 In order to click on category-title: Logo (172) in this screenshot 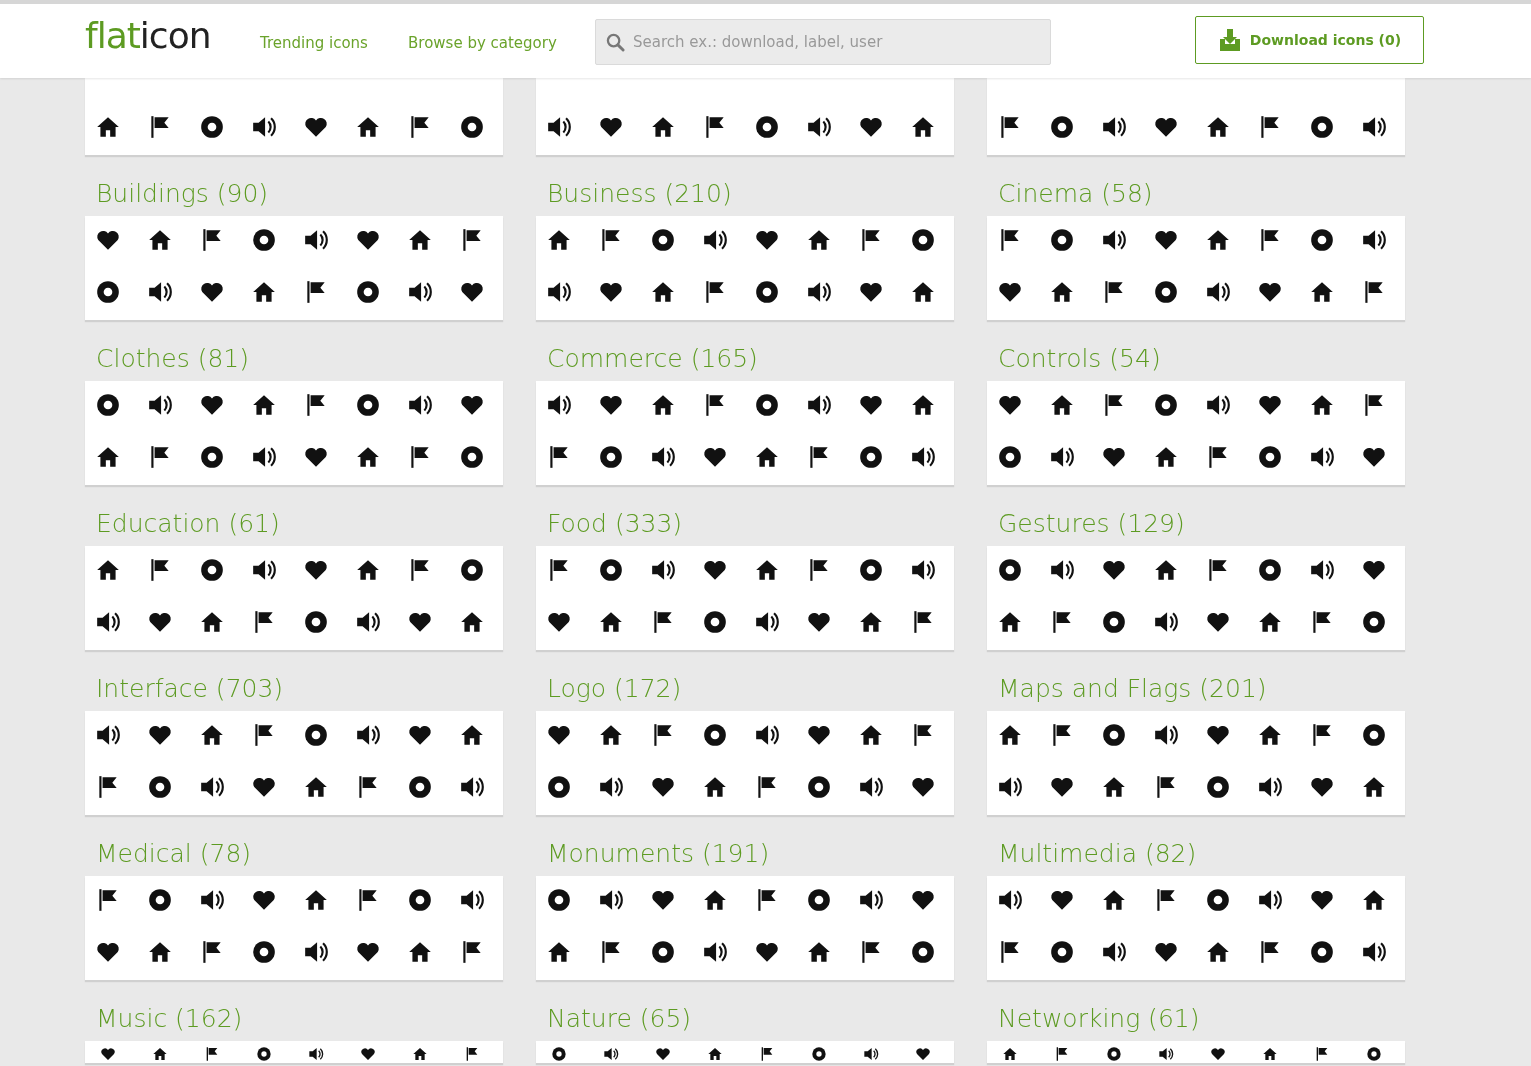, I will do `click(614, 688)`.